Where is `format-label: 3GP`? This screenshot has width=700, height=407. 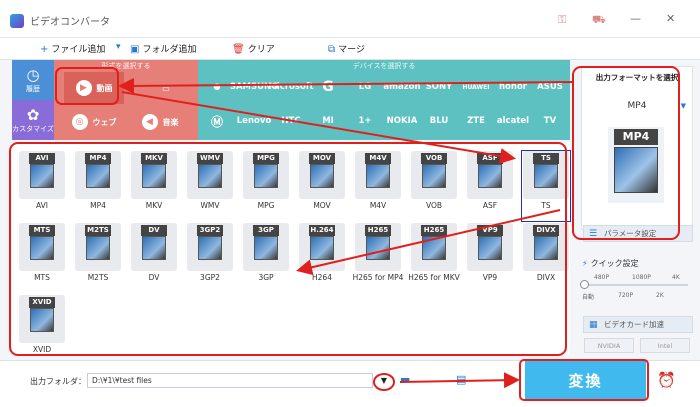
format-label: 3GP is located at coordinates (266, 277).